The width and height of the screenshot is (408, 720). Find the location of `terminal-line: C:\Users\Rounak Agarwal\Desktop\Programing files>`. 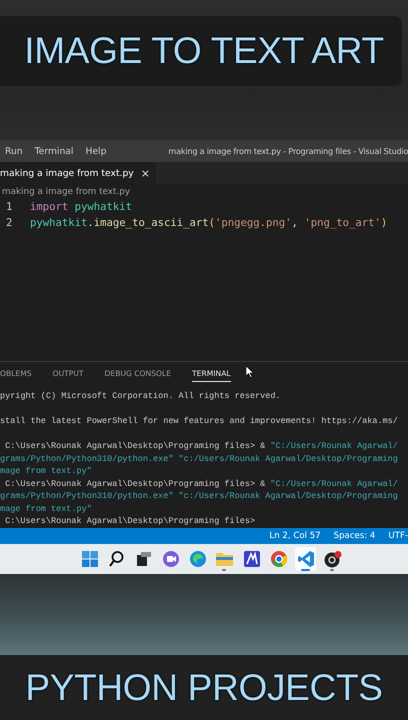

terminal-line: C:\Users\Rounak Agarwal\Desktop\Programing files> is located at coordinates (130, 521).